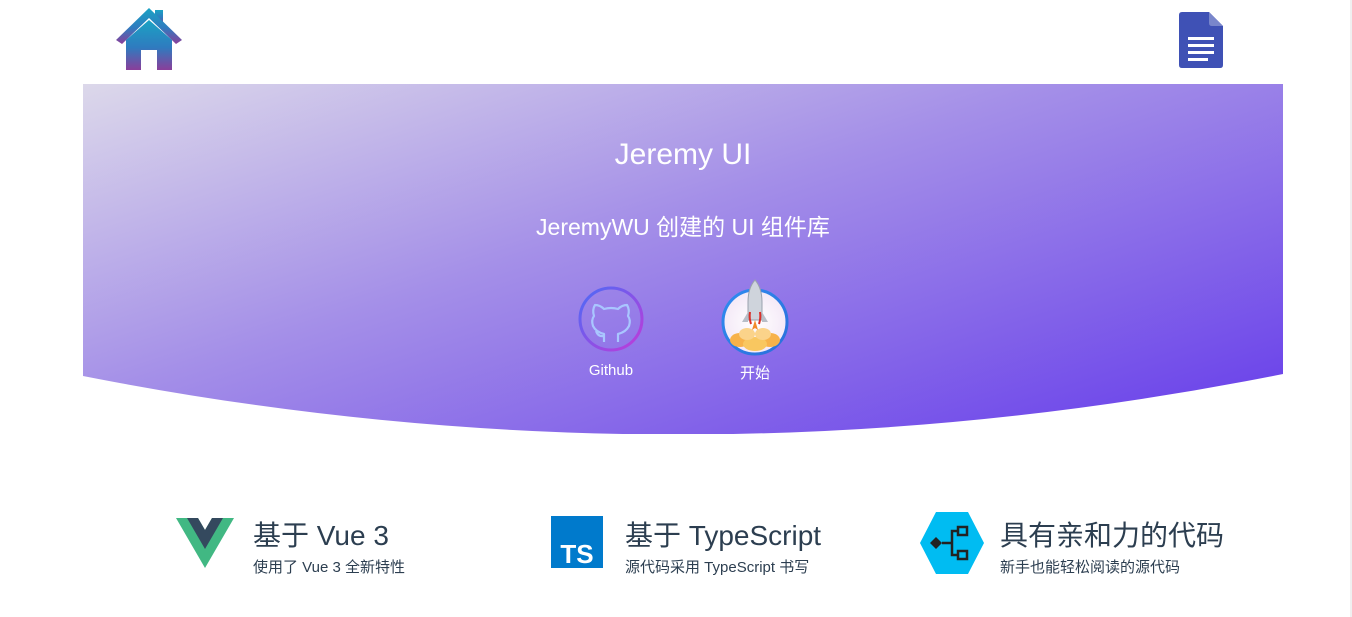 This screenshot has height=617, width=1352. I want to click on github-button: Github, so click(611, 334).